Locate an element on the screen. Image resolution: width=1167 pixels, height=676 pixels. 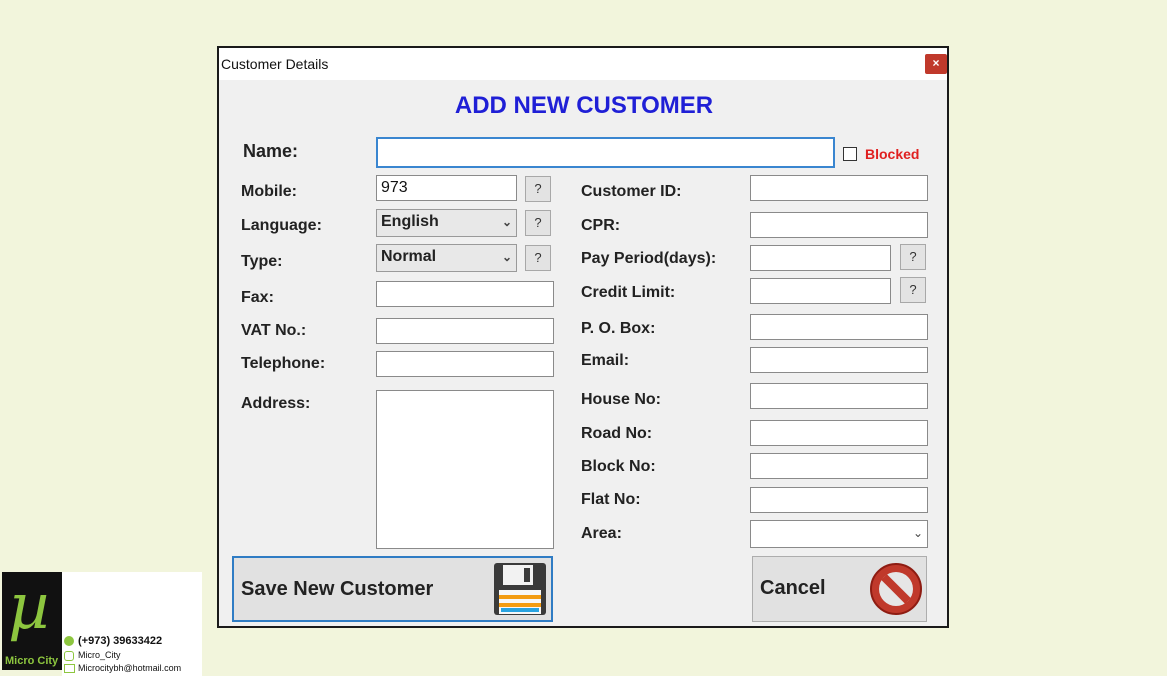
area-label: Area: is located at coordinates (601, 533).